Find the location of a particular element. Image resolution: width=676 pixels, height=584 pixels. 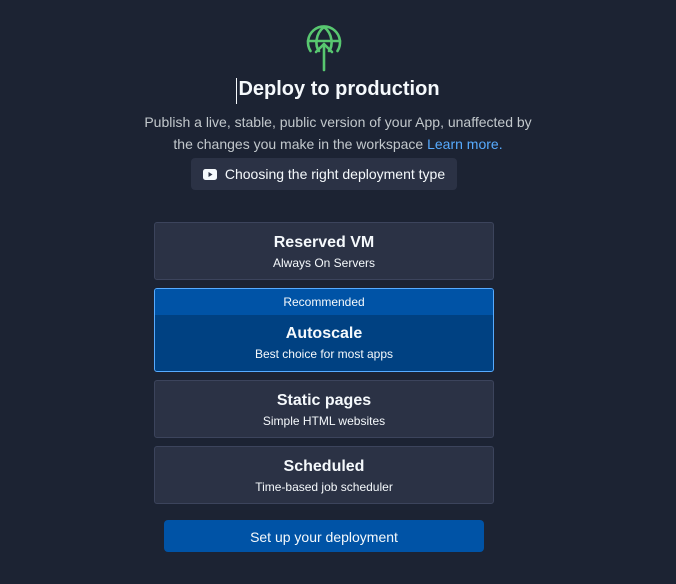

option-reserved-vm: Reserved VM Always On Servers is located at coordinates (324, 251).